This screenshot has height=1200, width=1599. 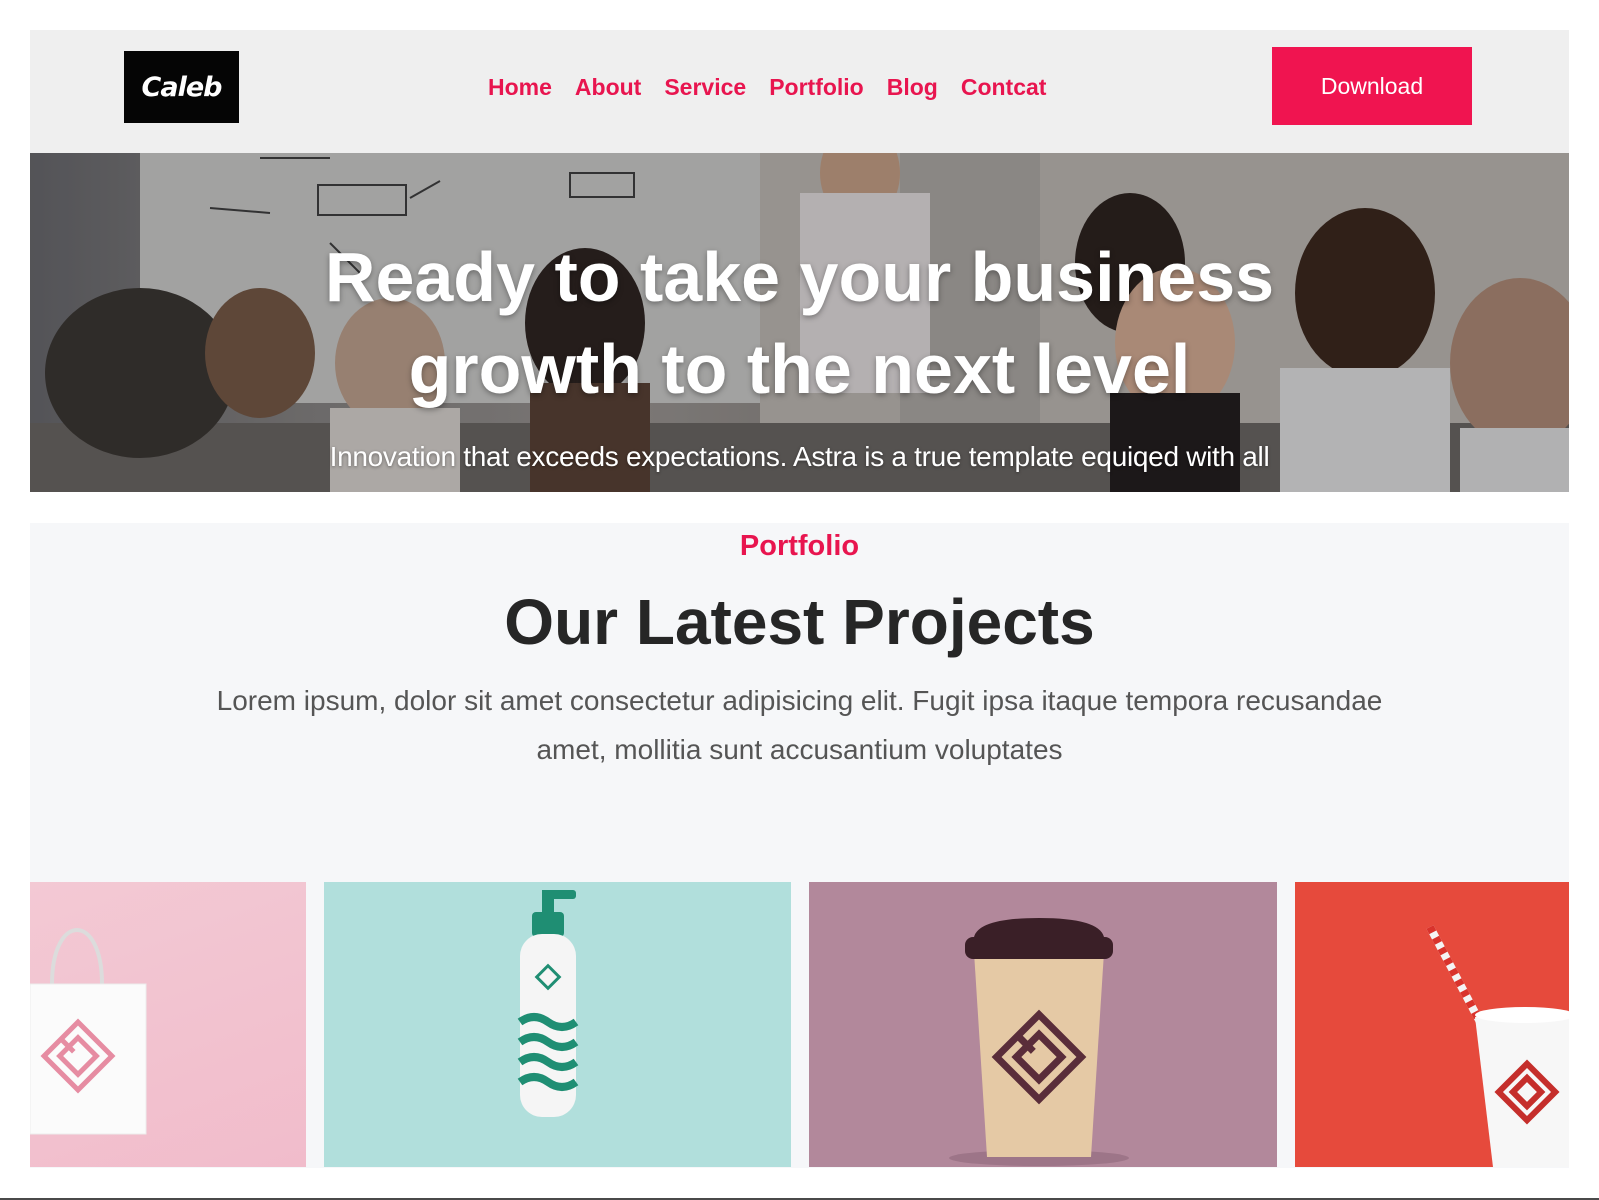 I want to click on download-button: Download, so click(x=1372, y=86).